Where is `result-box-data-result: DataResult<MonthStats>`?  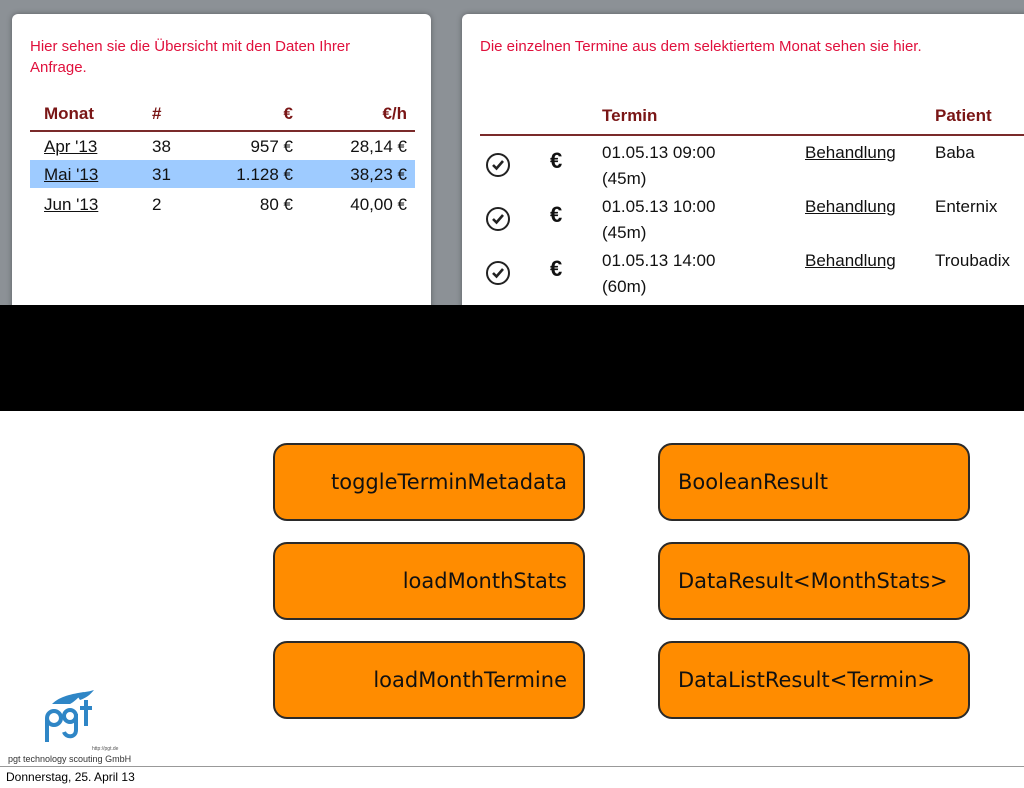 result-box-data-result: DataResult<MonthStats> is located at coordinates (814, 581).